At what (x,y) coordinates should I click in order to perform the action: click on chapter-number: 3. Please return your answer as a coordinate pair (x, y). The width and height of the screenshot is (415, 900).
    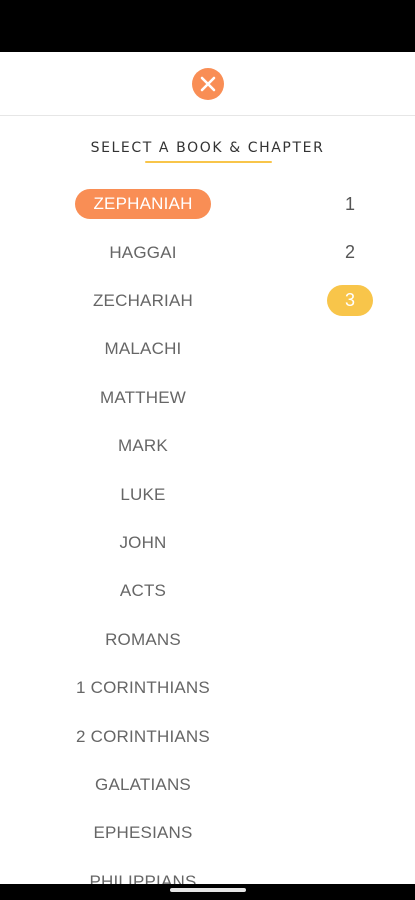
    Looking at the image, I should click on (349, 301).